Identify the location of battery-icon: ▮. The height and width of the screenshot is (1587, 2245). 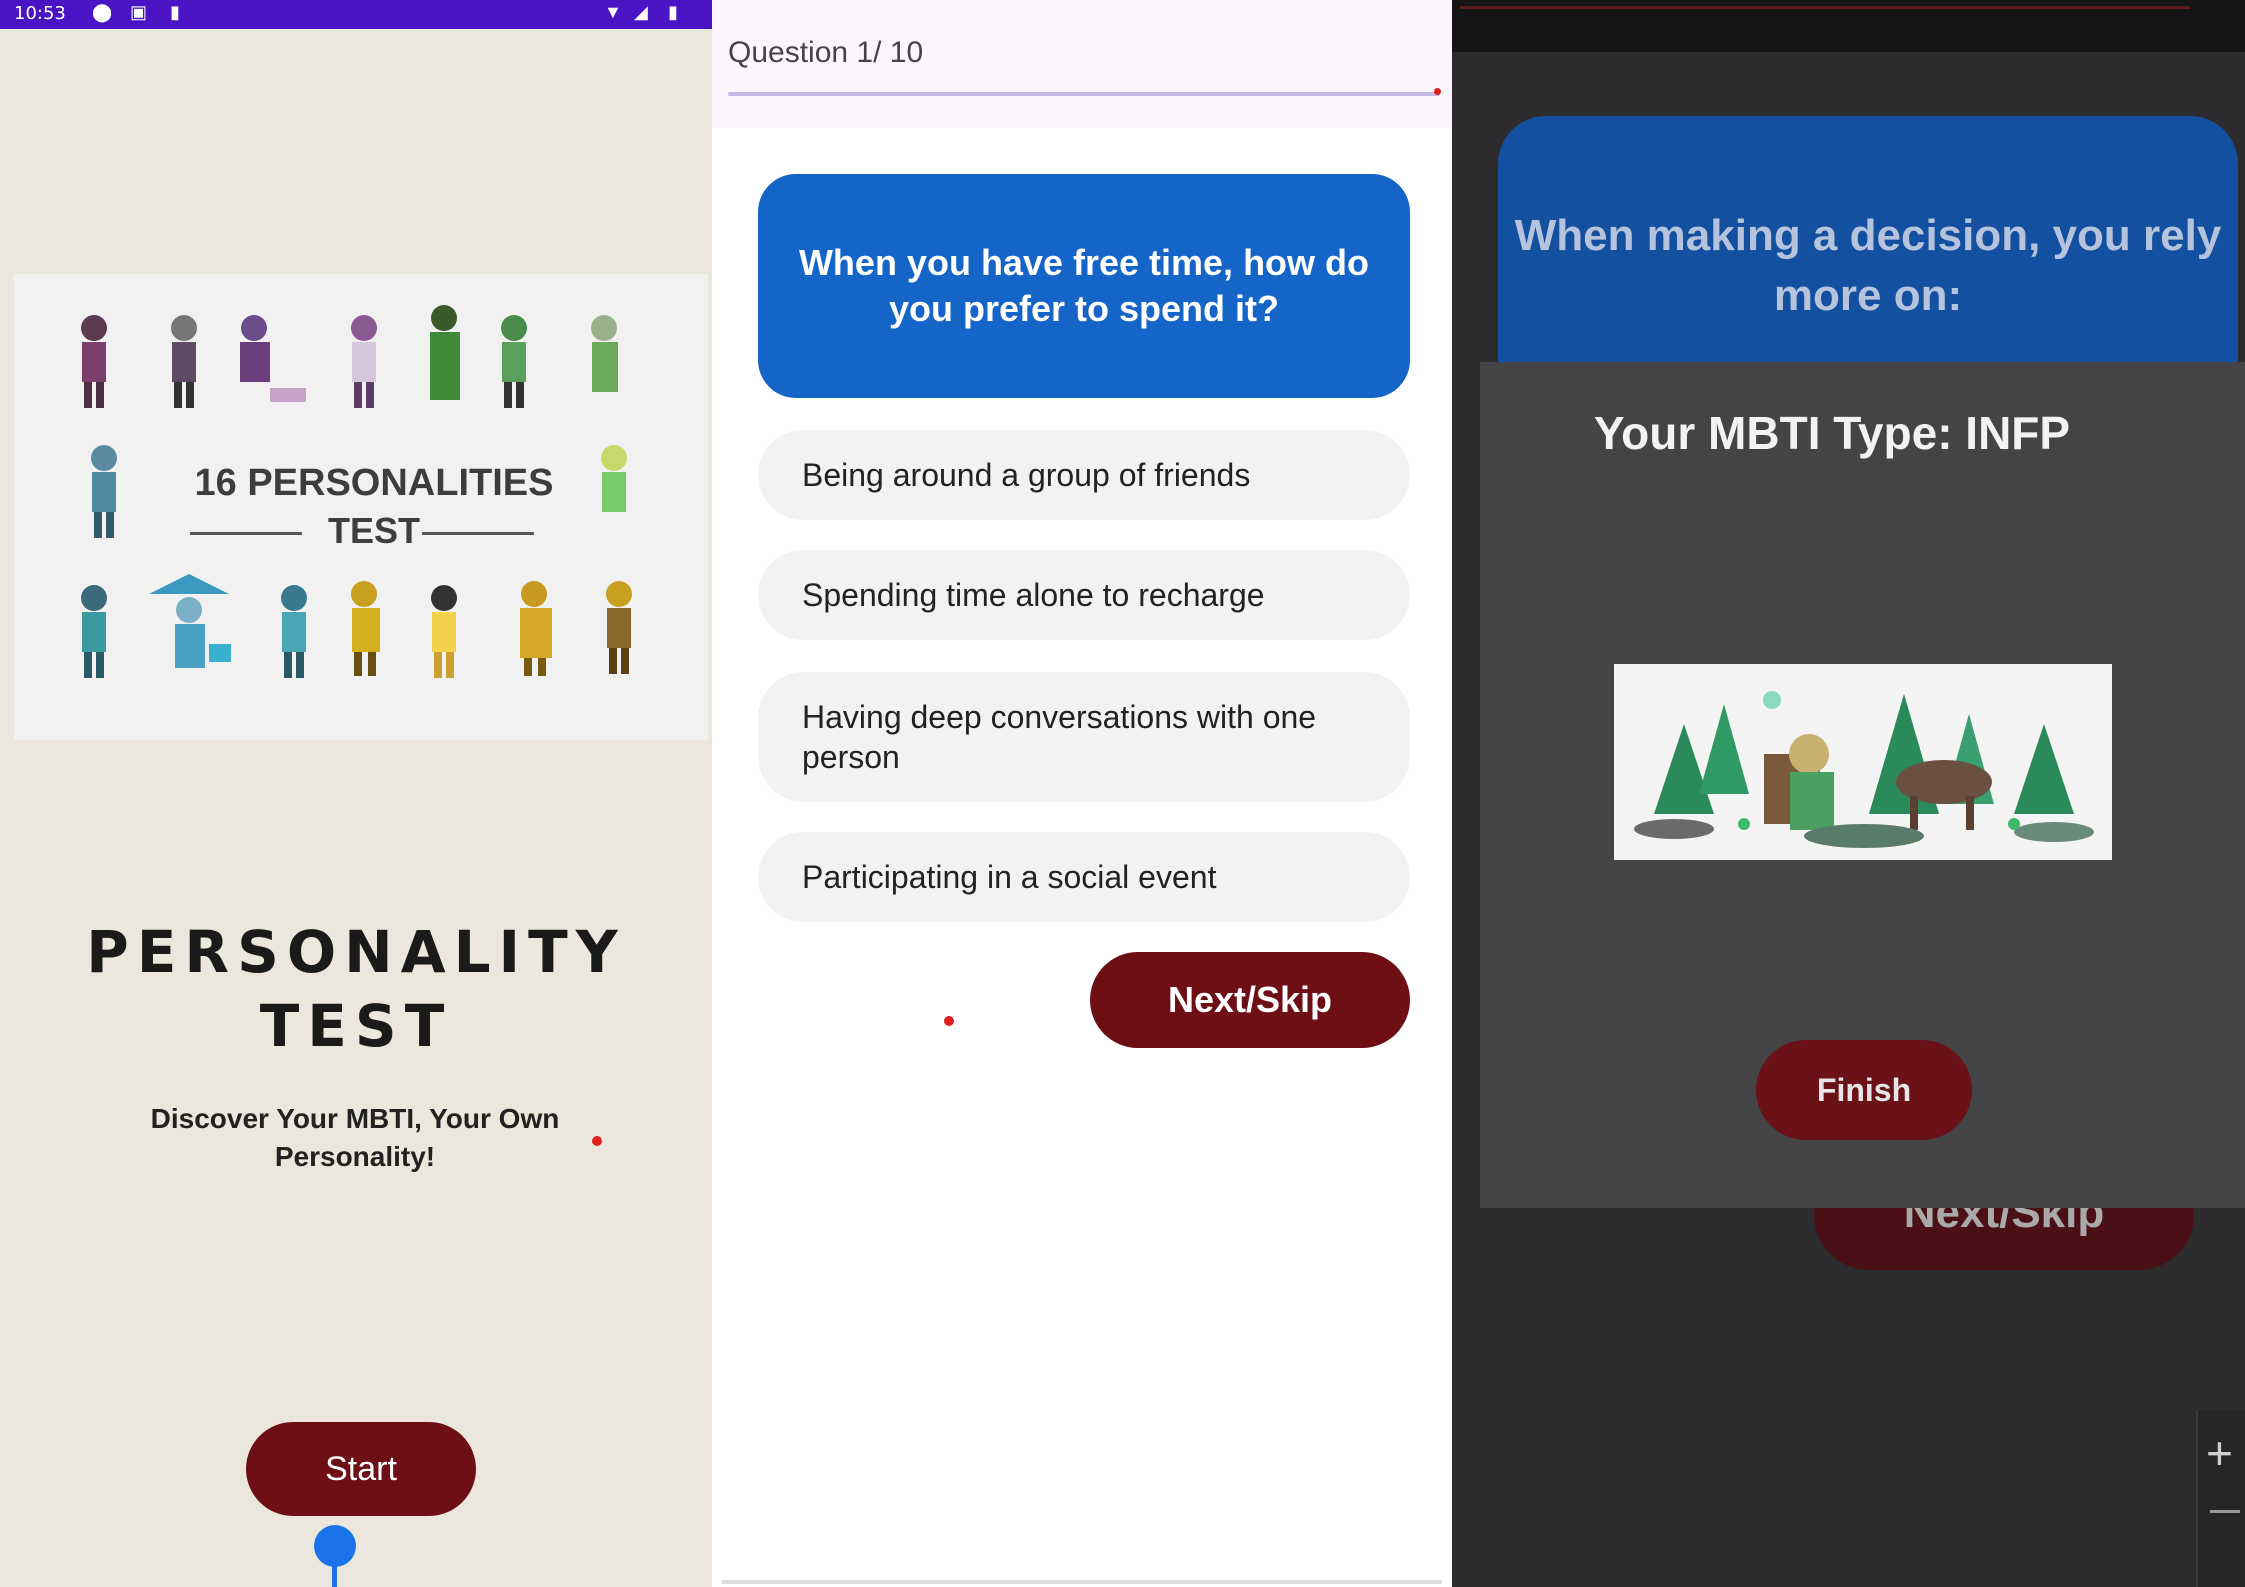
(673, 12).